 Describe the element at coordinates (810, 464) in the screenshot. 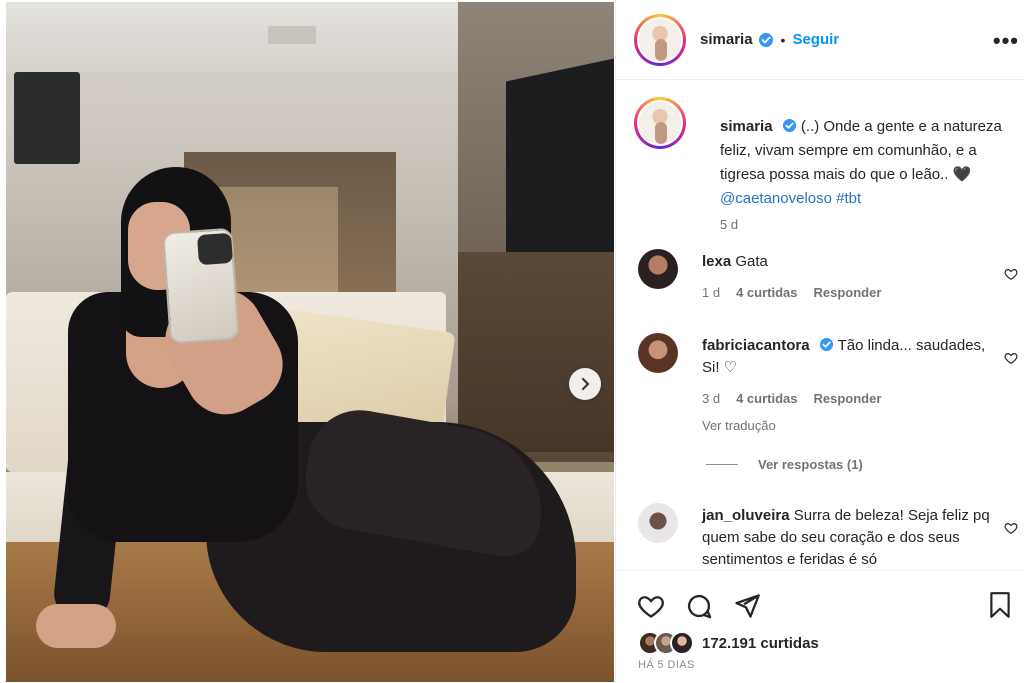

I see `view-replies-label: Ver respostas (1)` at that location.